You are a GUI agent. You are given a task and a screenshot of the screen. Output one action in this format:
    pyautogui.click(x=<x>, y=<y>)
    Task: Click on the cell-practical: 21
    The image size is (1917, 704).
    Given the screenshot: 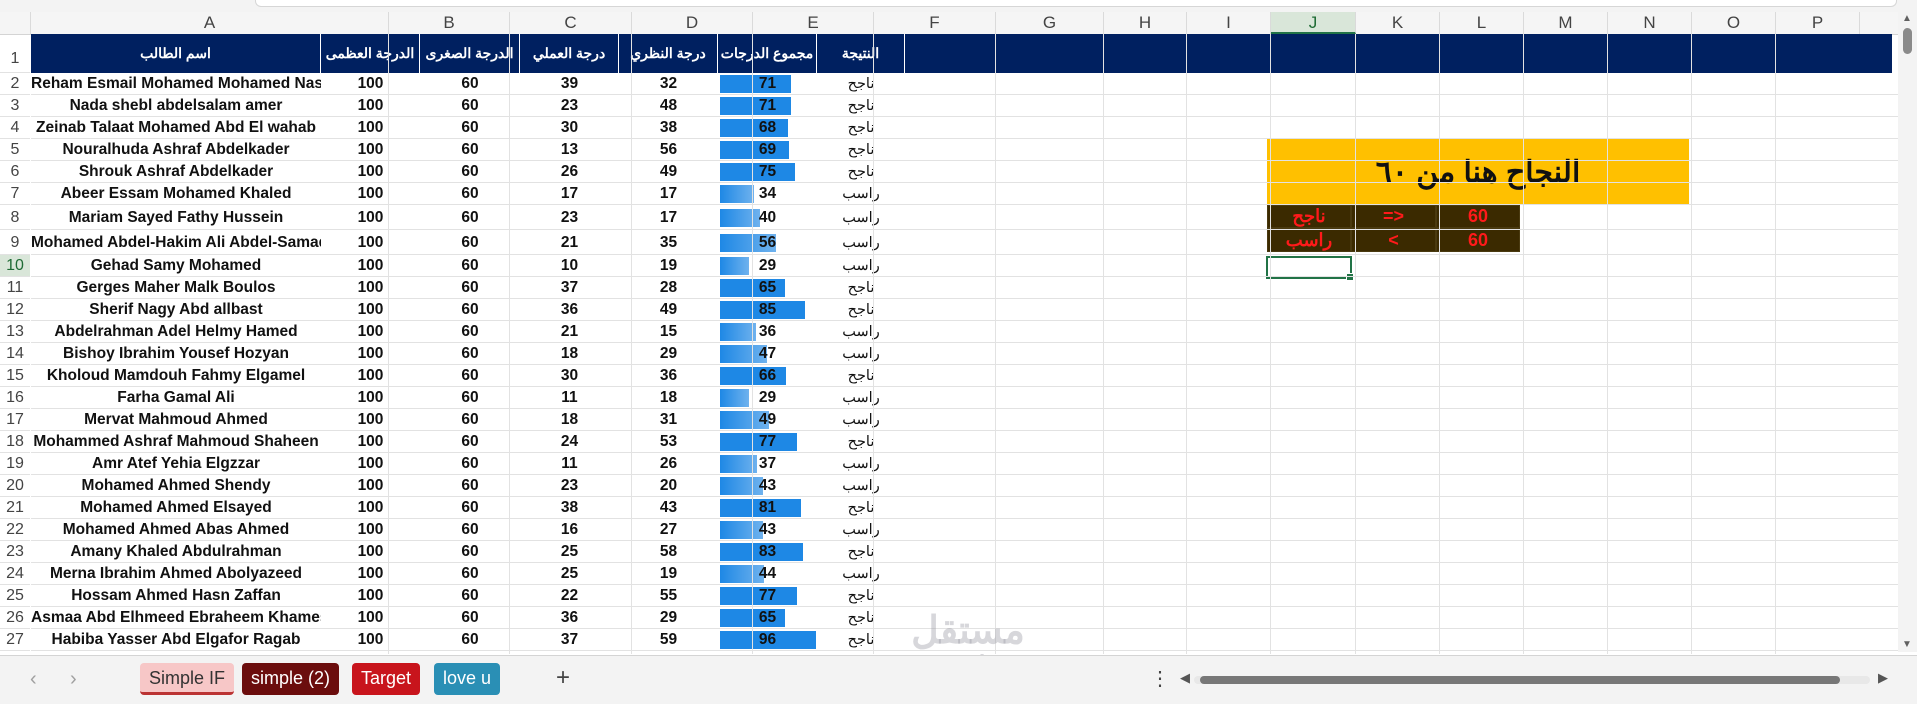 What is the action you would take?
    pyautogui.click(x=569, y=332)
    